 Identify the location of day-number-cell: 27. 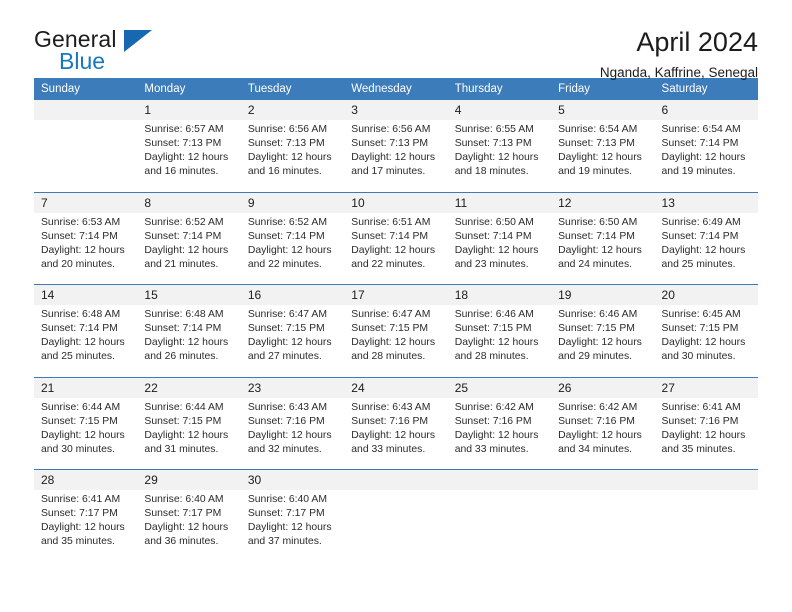
(706, 387).